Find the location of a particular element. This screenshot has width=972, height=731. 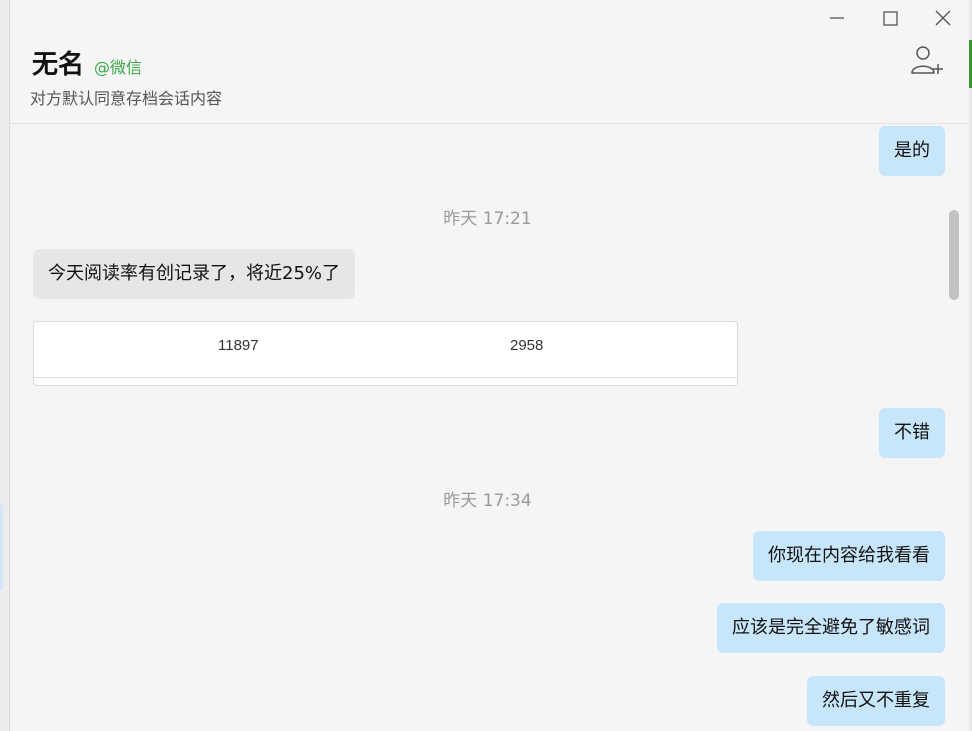

minimize-icon is located at coordinates (837, 18).